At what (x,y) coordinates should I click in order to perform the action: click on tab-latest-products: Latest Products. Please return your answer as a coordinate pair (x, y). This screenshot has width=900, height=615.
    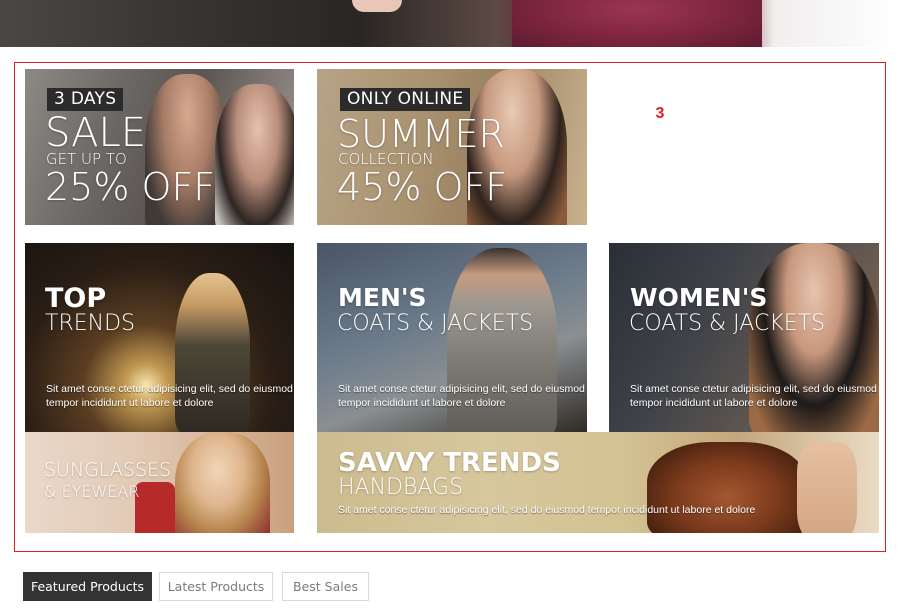
    Looking at the image, I should click on (216, 586).